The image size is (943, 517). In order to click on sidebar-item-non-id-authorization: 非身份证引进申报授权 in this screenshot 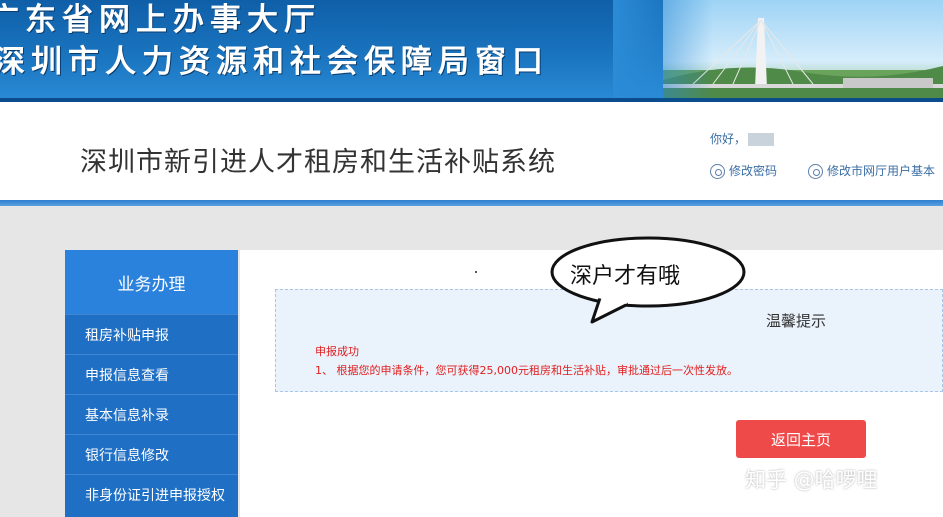, I will do `click(151, 494)`.